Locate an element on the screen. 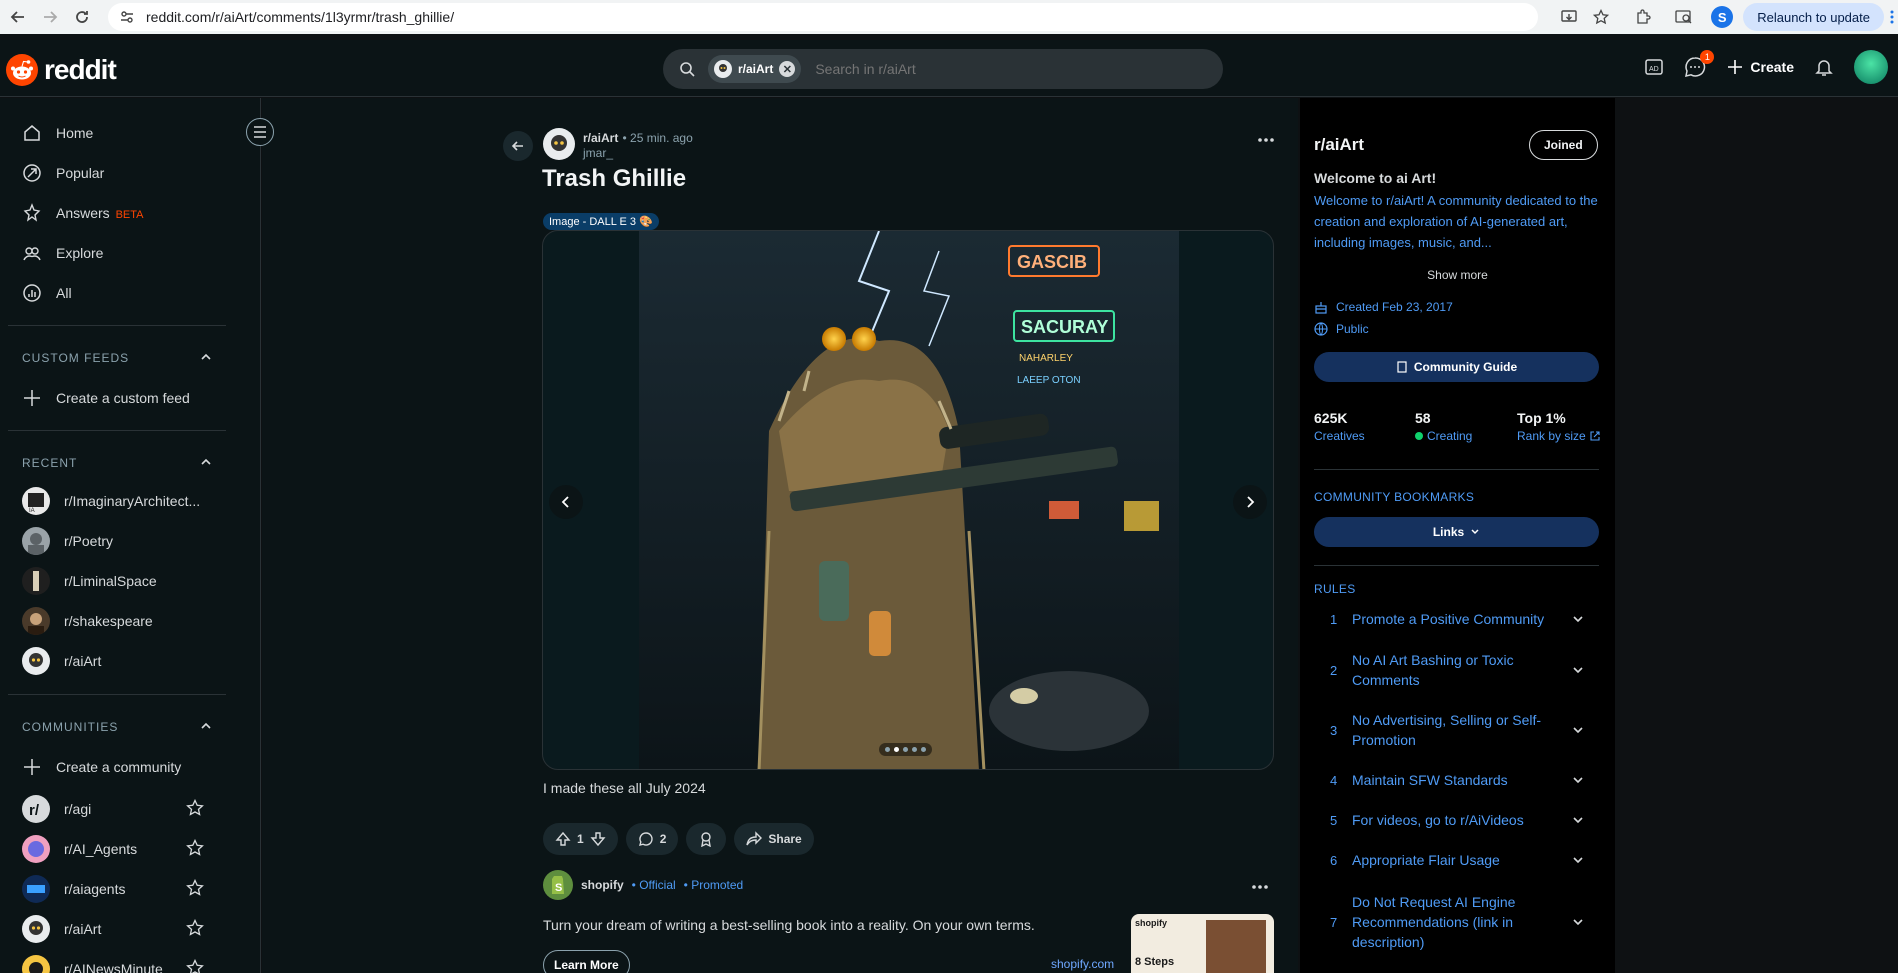 This screenshot has width=1898, height=973. search-scope-chip: r/aiArt ✕ is located at coordinates (755, 69).